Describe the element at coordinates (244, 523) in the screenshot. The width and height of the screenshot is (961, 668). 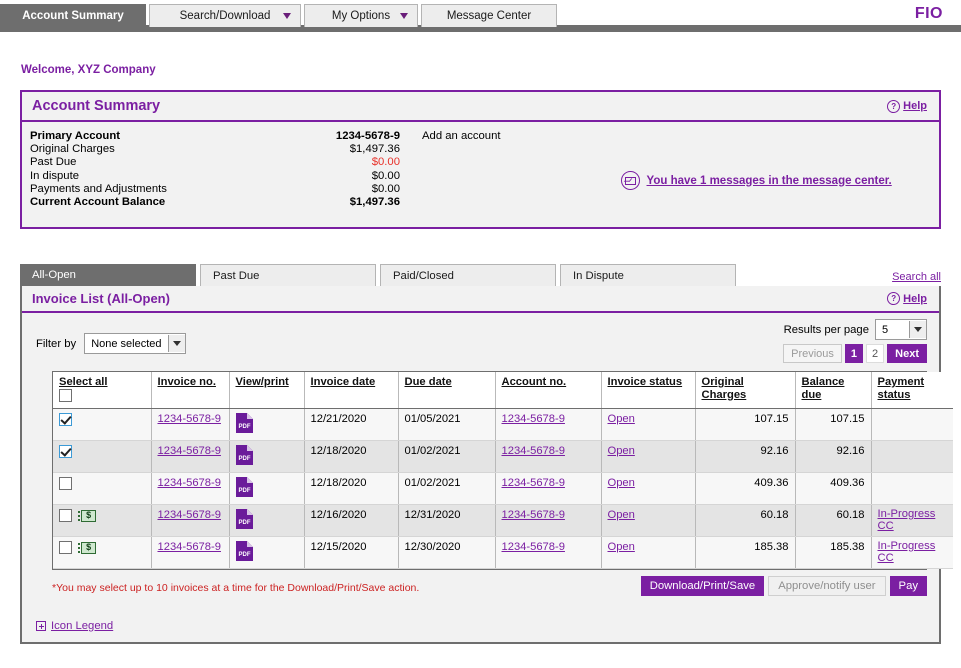
I see `svg-text: PDF` at that location.